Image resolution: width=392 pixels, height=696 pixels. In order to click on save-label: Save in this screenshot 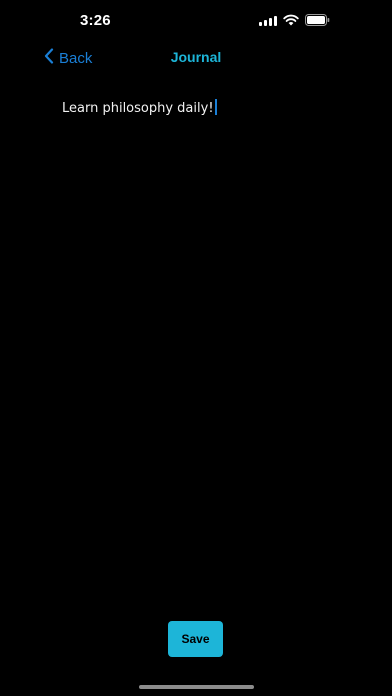, I will do `click(195, 639)`.